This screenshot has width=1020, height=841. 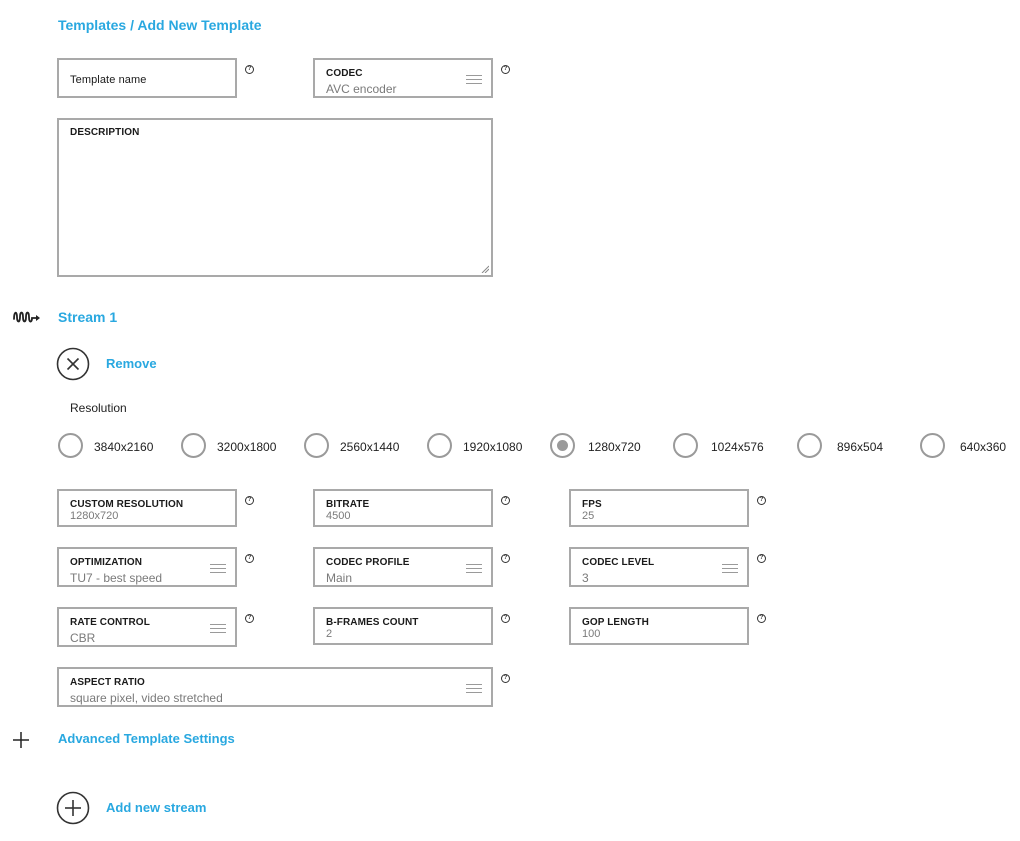 I want to click on codec-help-icon: ?, so click(x=505, y=69).